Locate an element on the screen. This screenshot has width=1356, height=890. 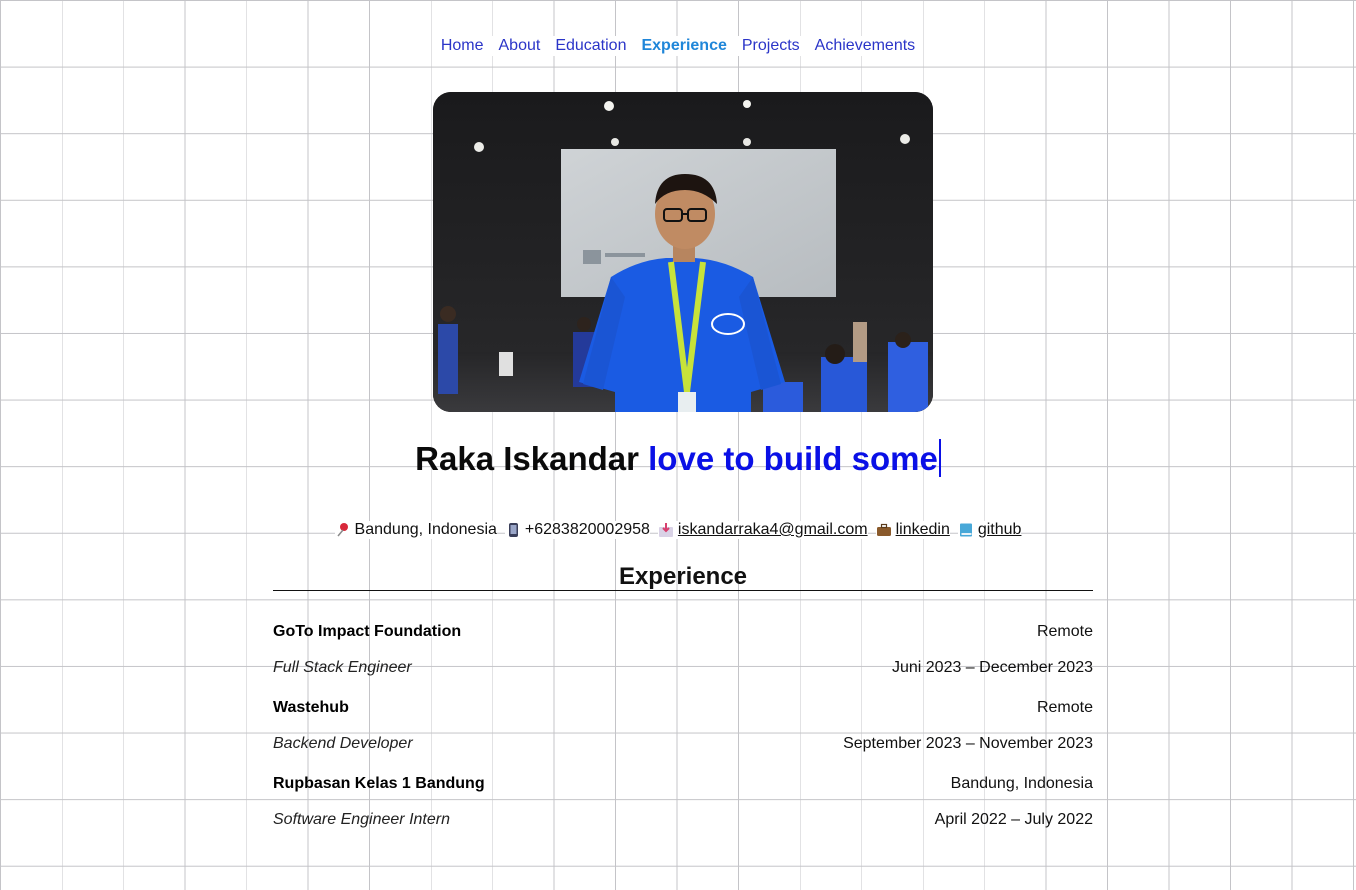
profile-photo-illustration is located at coordinates (683, 252).